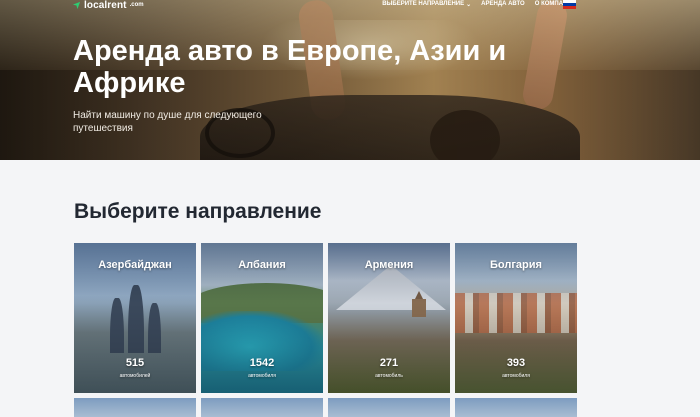  What do you see at coordinates (262, 318) in the screenshot?
I see `destination-card-albania: Албания 1542 автомобиля` at bounding box center [262, 318].